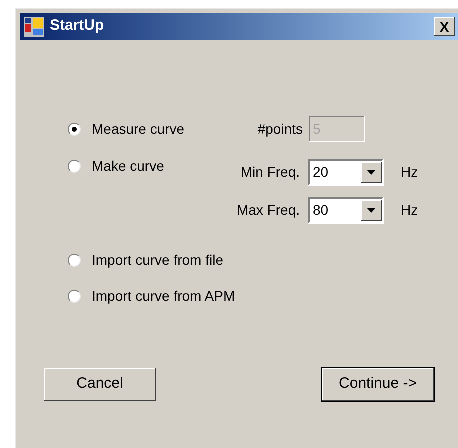 The width and height of the screenshot is (458, 448). Describe the element at coordinates (346, 172) in the screenshot. I see `frequency-dropdown: 20` at that location.